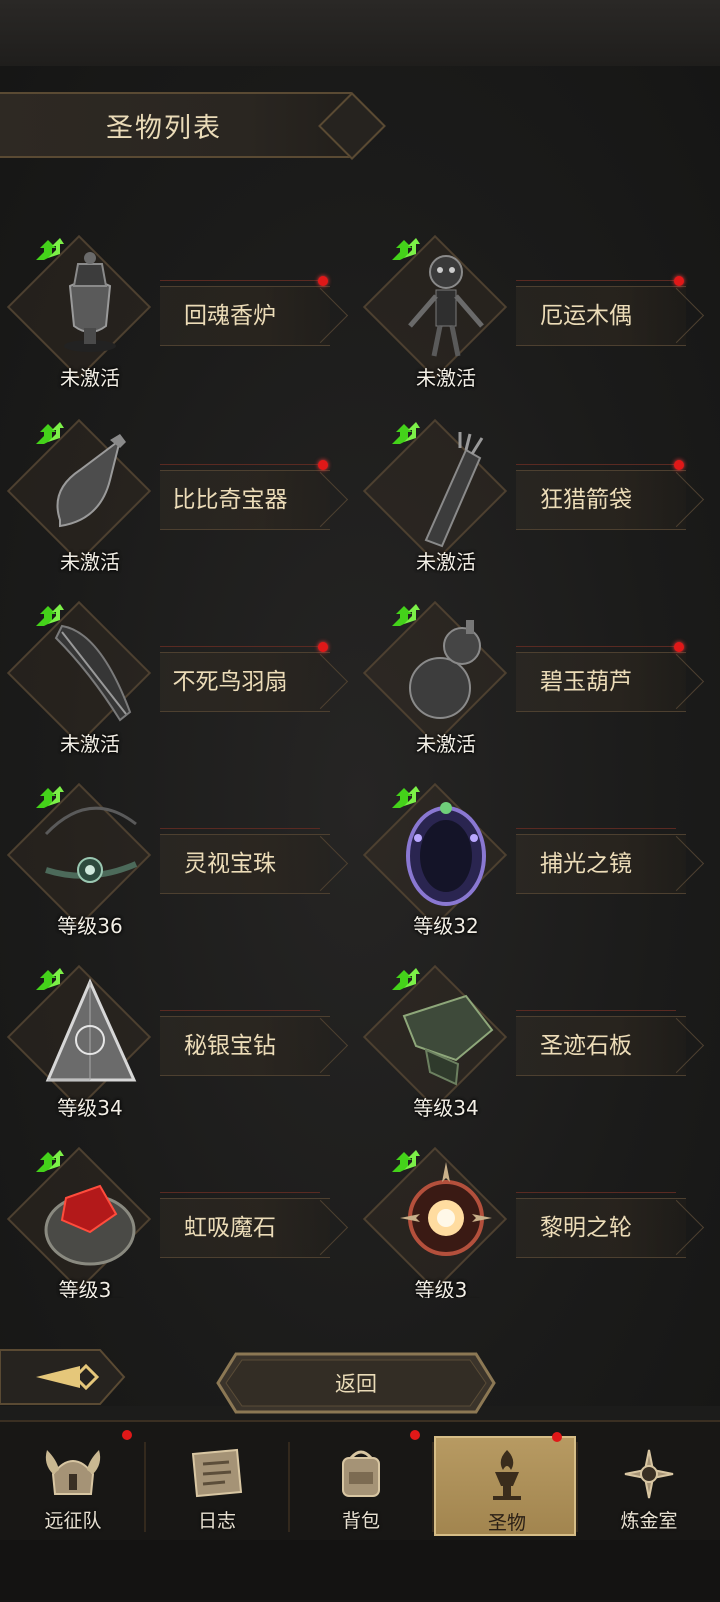 Image resolution: width=720 pixels, height=1602 pixels. Describe the element at coordinates (230, 500) in the screenshot. I see `relic-name: 比比奇宝器` at that location.